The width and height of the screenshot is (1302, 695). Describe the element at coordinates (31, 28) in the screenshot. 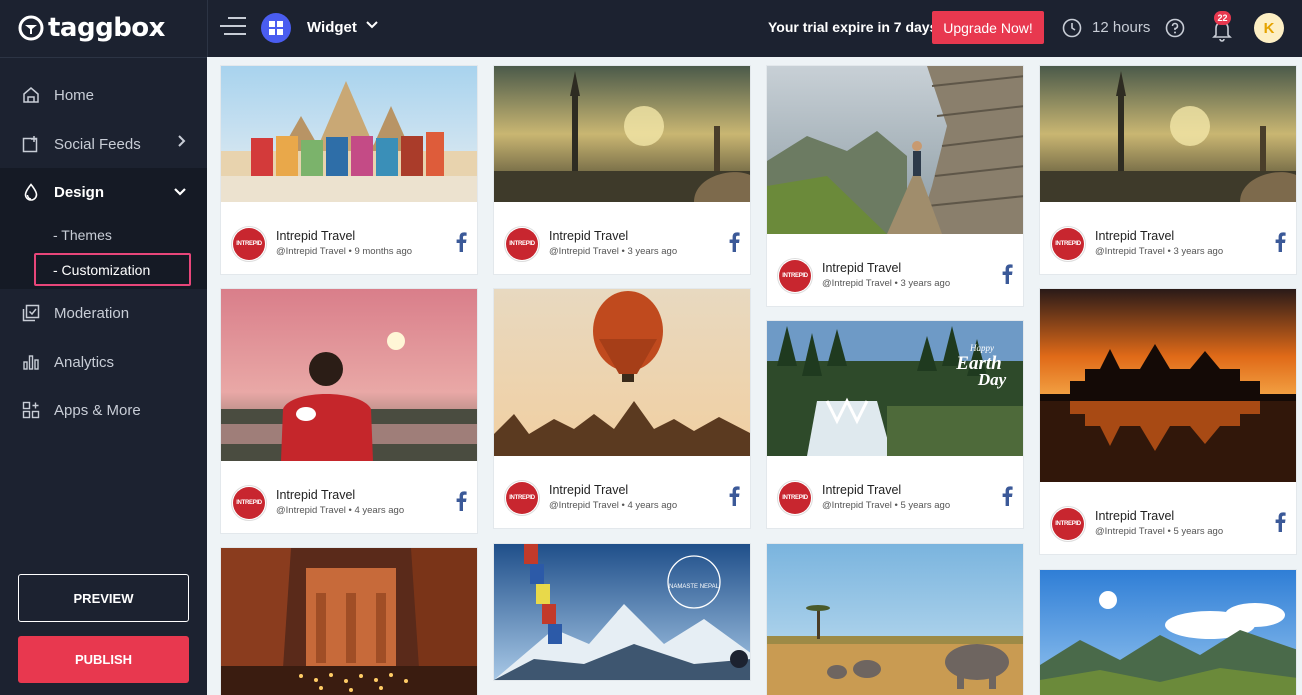

I see `taggbox-logo-icon` at that location.